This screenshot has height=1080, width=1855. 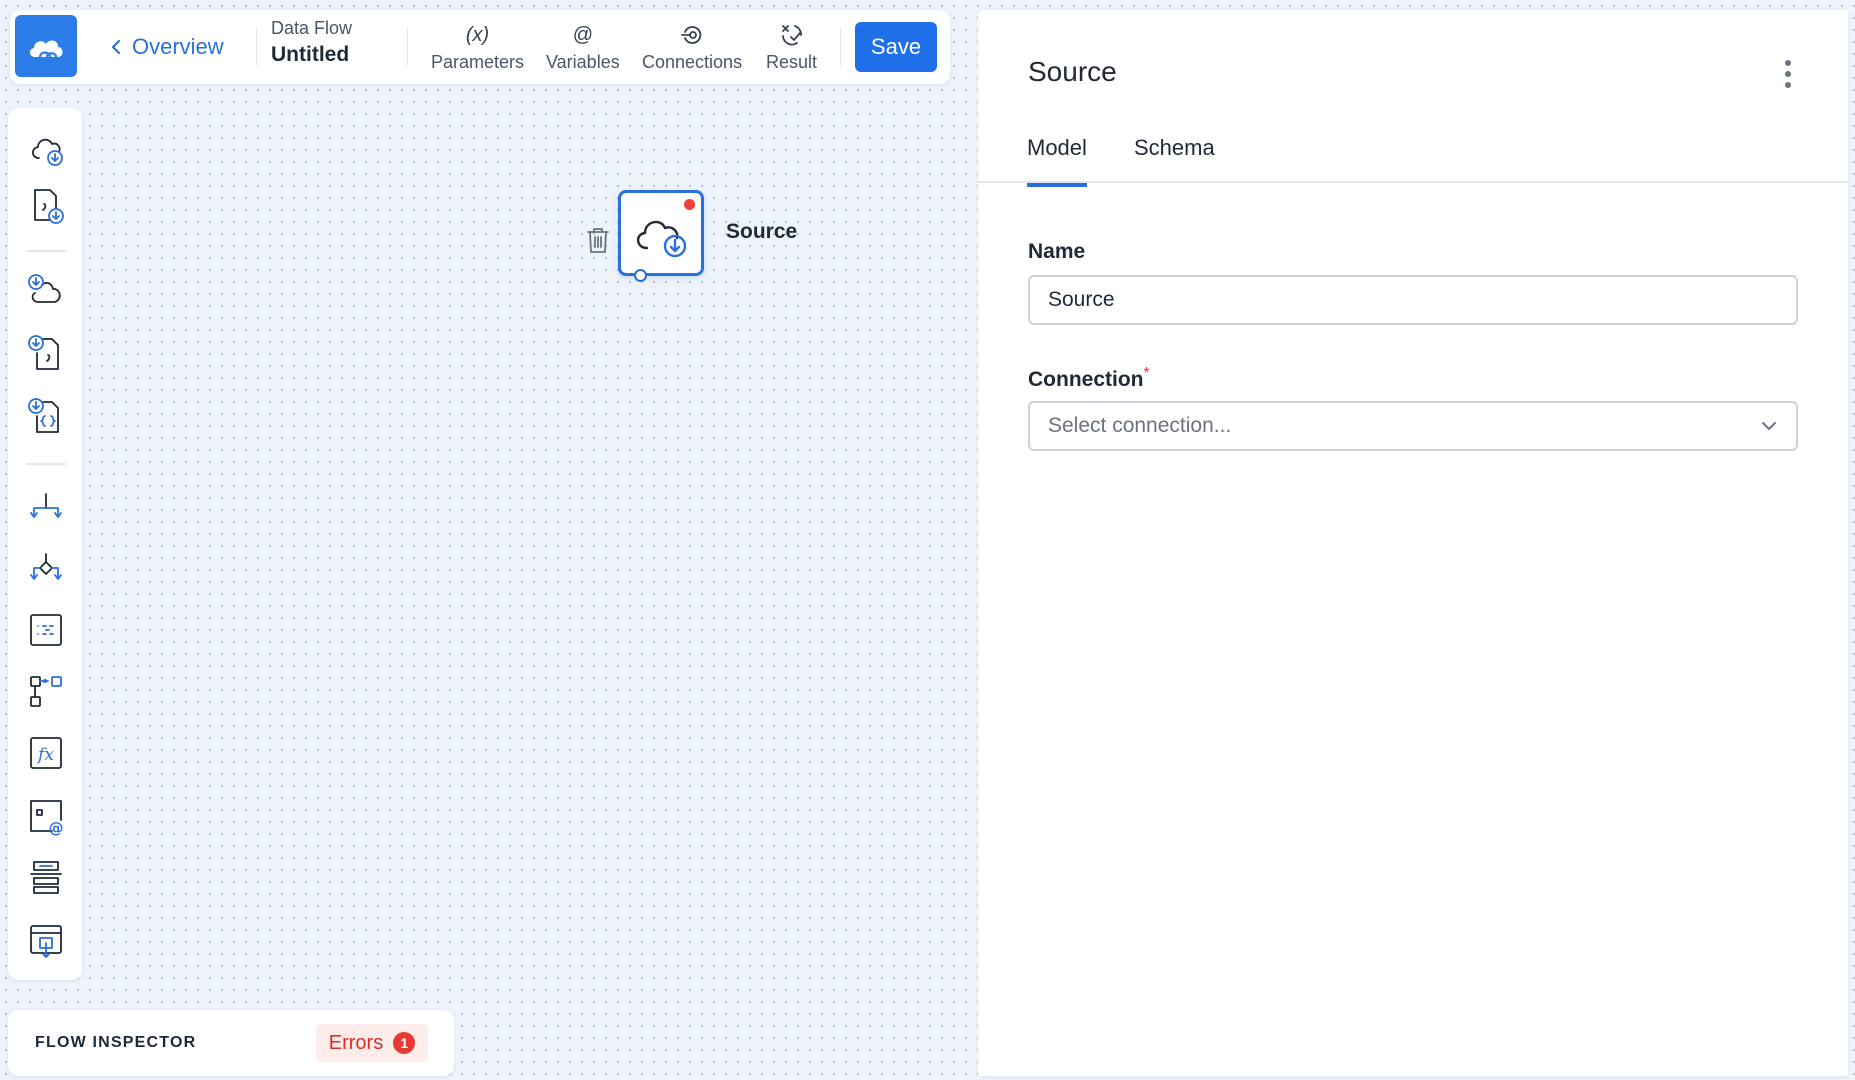 I want to click on chevron-left-icon, so click(x=116, y=47).